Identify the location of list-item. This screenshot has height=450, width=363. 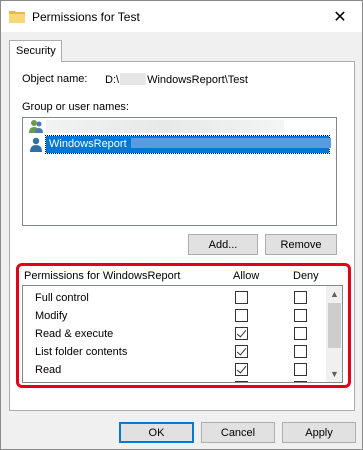
(156, 126).